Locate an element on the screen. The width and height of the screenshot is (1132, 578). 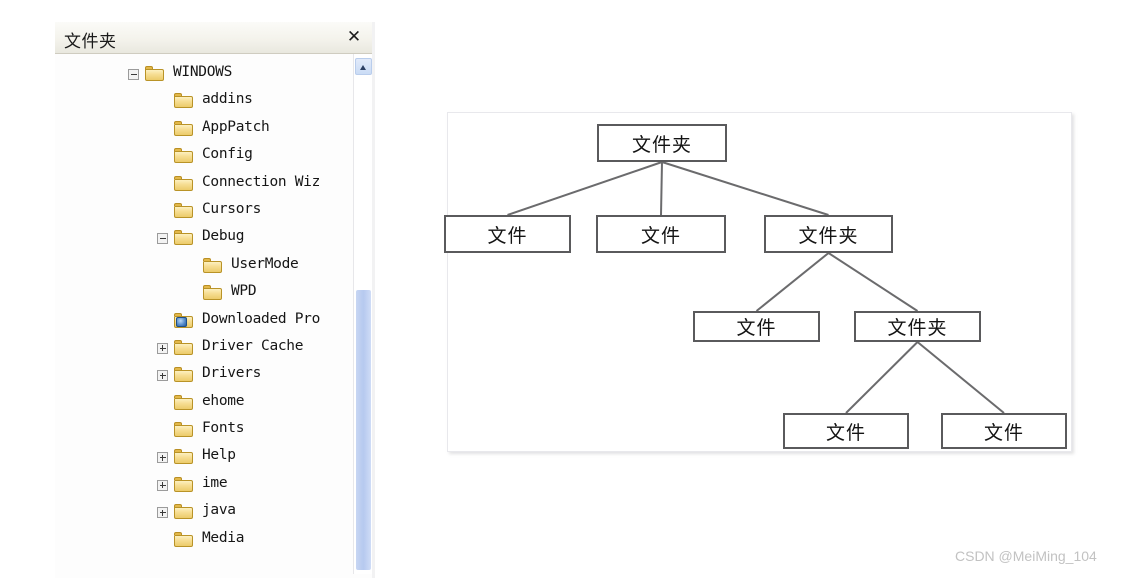
tree-item-driver-cache: Driver Cache is located at coordinates (201, 349).